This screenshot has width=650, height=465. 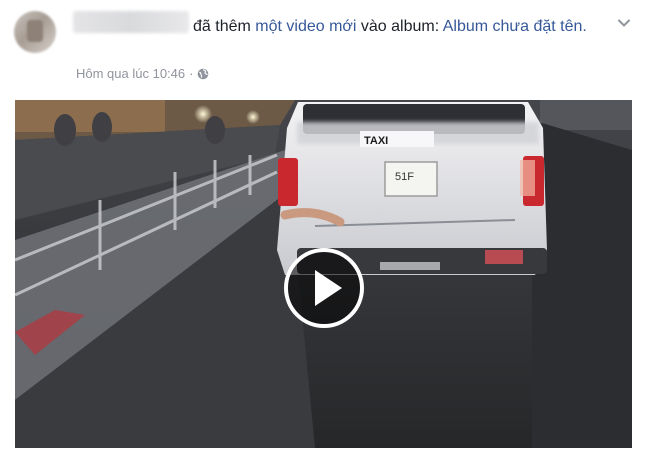 What do you see at coordinates (130, 73) in the screenshot?
I see `timestamp-link: Hôm qua lúc 10:46` at bounding box center [130, 73].